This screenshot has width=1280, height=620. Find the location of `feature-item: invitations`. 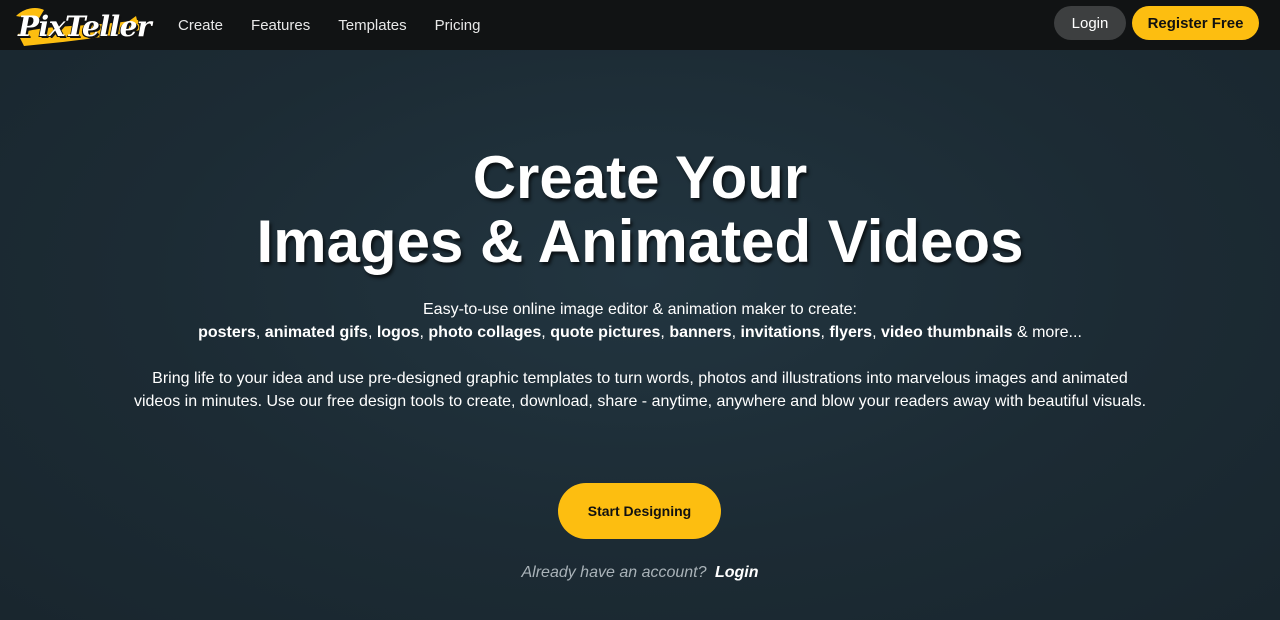

feature-item: invitations is located at coordinates (780, 332).